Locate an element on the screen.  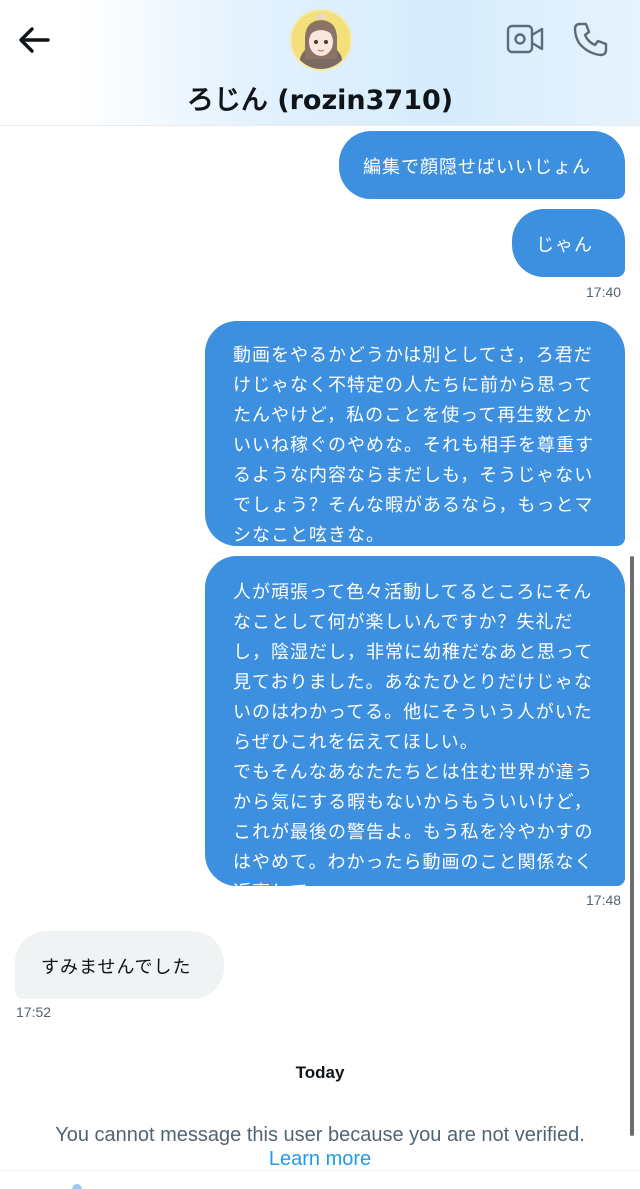
avatar-image is located at coordinates (321, 40).